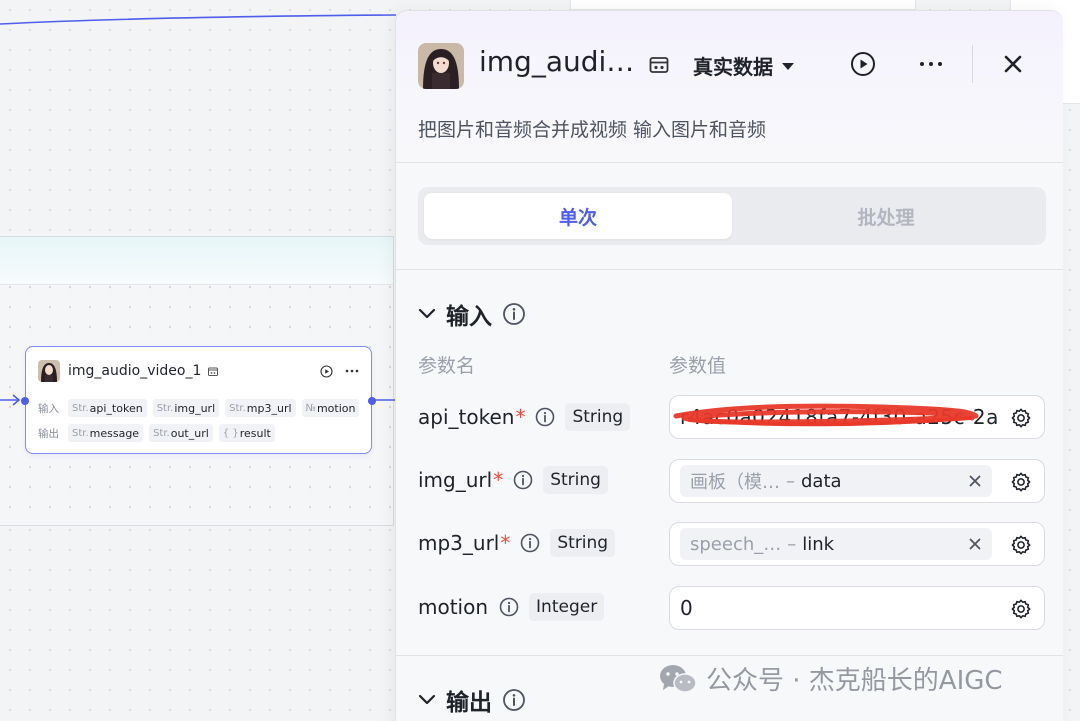  I want to click on tab-single: 单次, so click(578, 216).